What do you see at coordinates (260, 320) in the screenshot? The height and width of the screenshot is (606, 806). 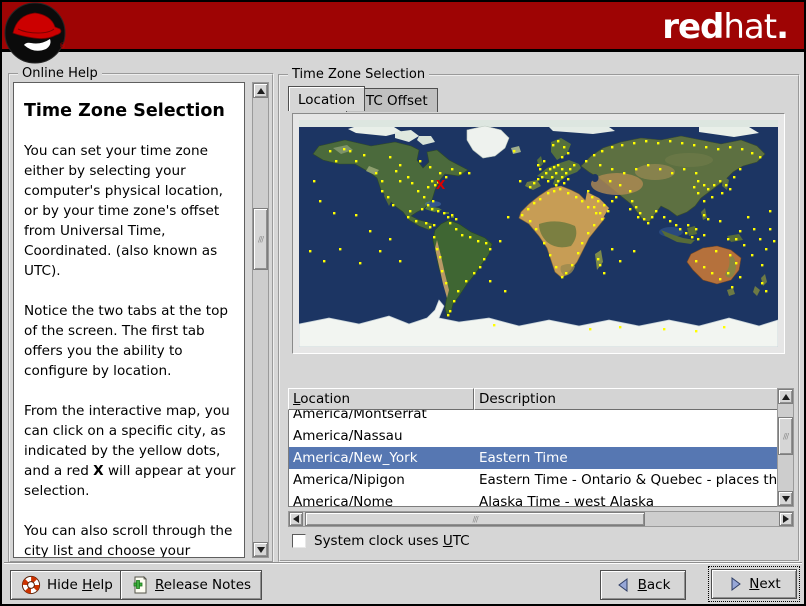 I see `help-scrollbar: ///` at bounding box center [260, 320].